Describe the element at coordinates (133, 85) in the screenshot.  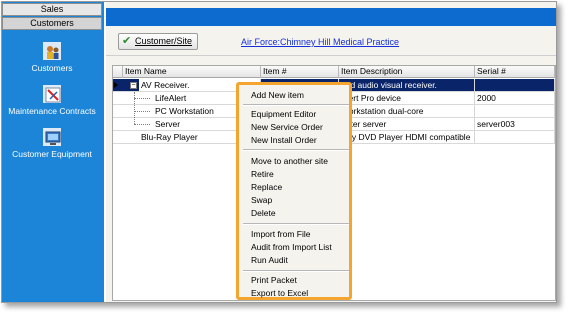
I see `collapse-icon: −` at that location.